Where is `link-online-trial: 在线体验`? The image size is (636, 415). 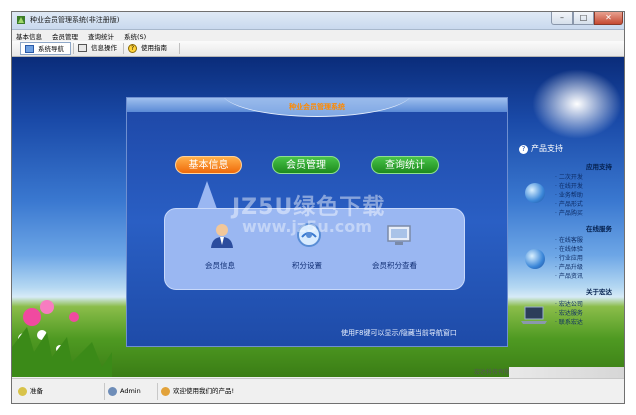
link-online-trial: 在线体验 is located at coordinates (569, 248).